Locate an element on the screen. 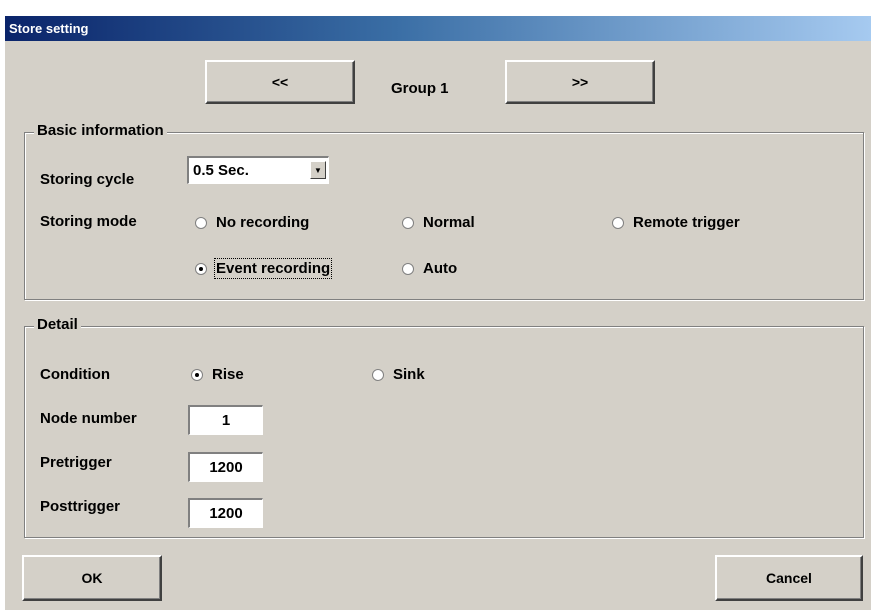 This screenshot has width=875, height=612. radio-auto: Auto is located at coordinates (429, 268).